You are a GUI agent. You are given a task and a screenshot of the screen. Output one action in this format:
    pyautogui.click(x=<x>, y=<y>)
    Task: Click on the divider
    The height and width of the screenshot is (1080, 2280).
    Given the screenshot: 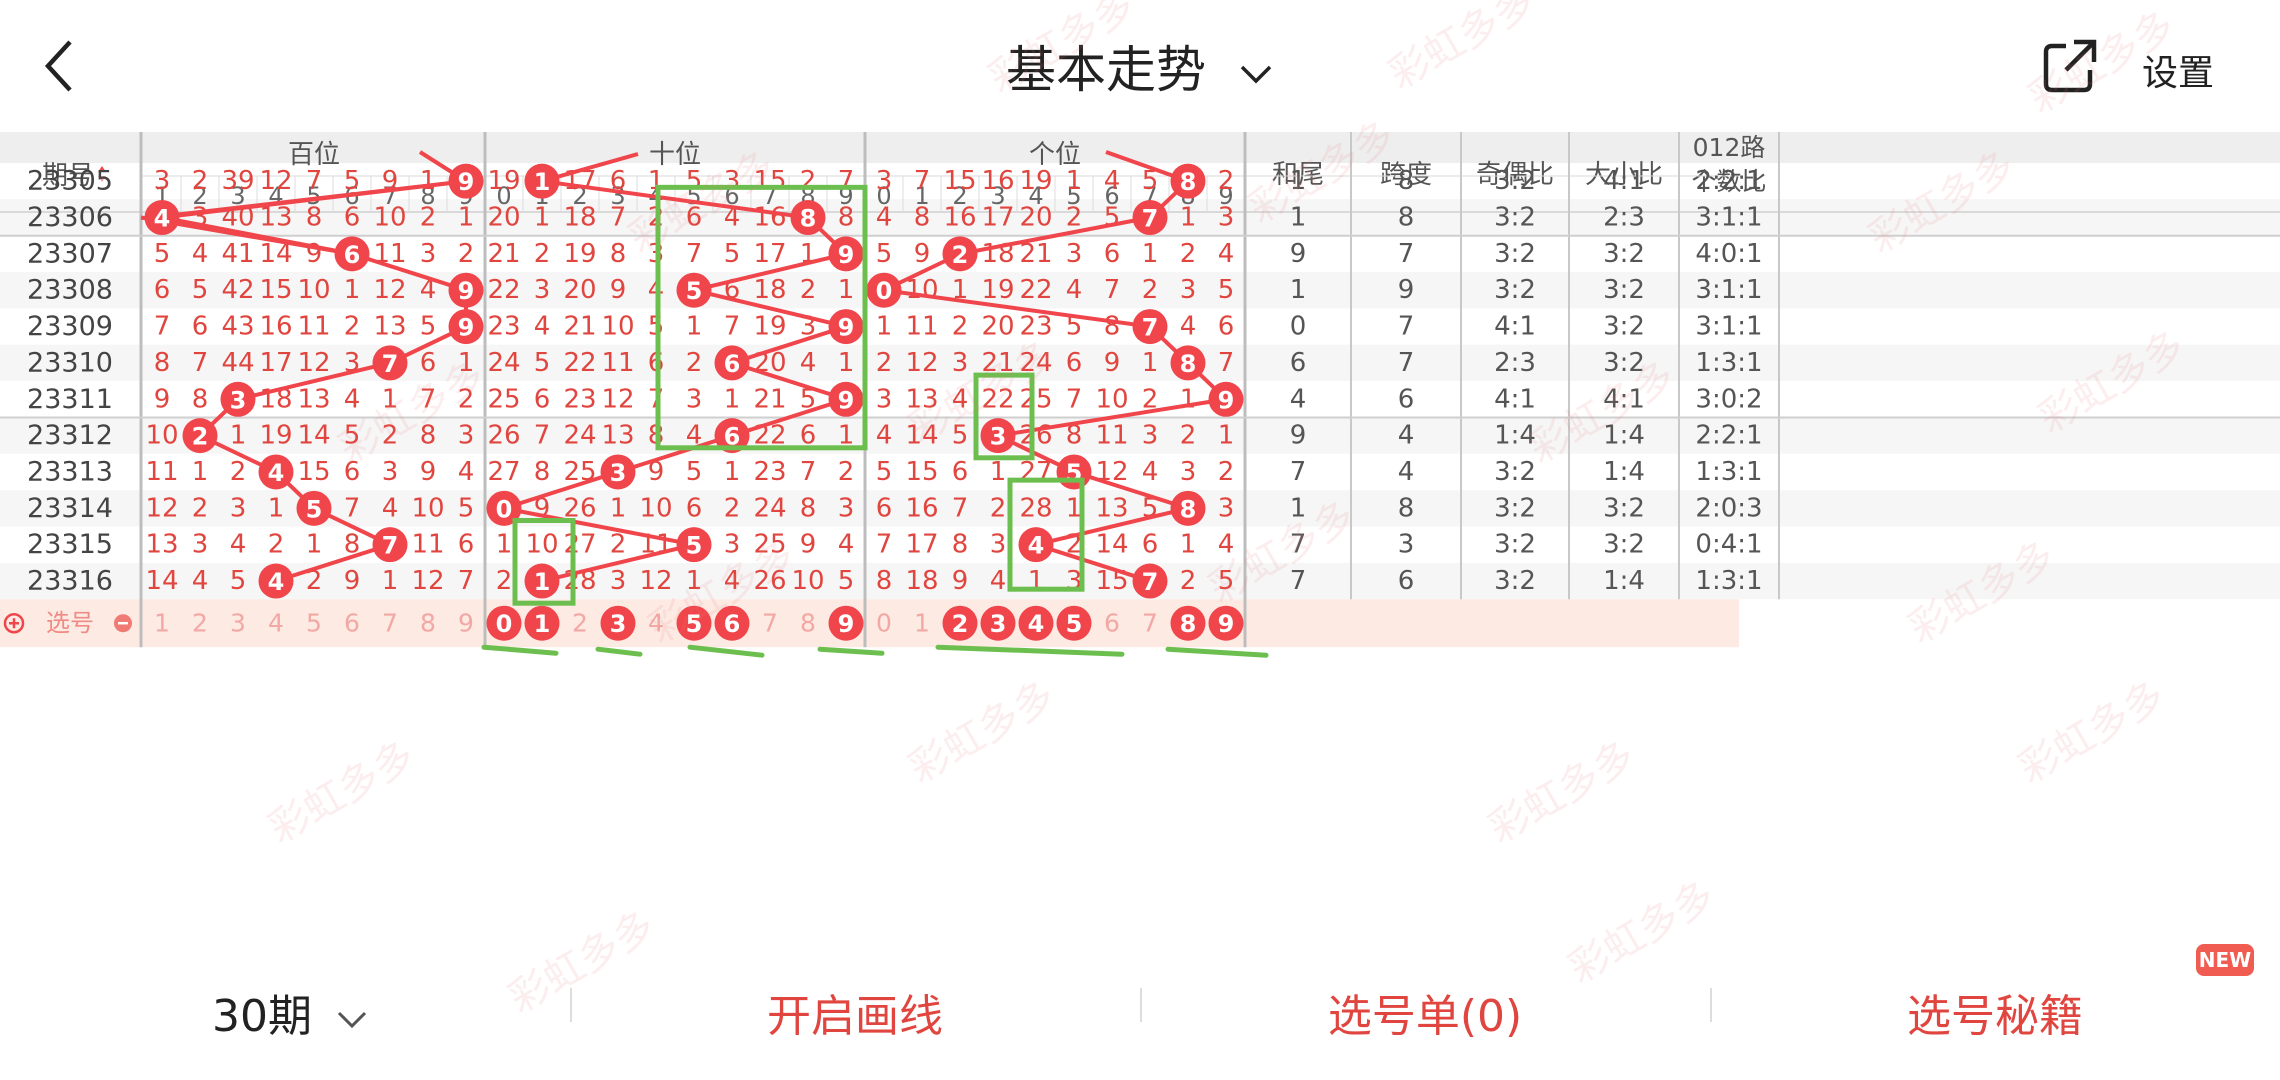 What is the action you would take?
    pyautogui.click(x=1711, y=1005)
    